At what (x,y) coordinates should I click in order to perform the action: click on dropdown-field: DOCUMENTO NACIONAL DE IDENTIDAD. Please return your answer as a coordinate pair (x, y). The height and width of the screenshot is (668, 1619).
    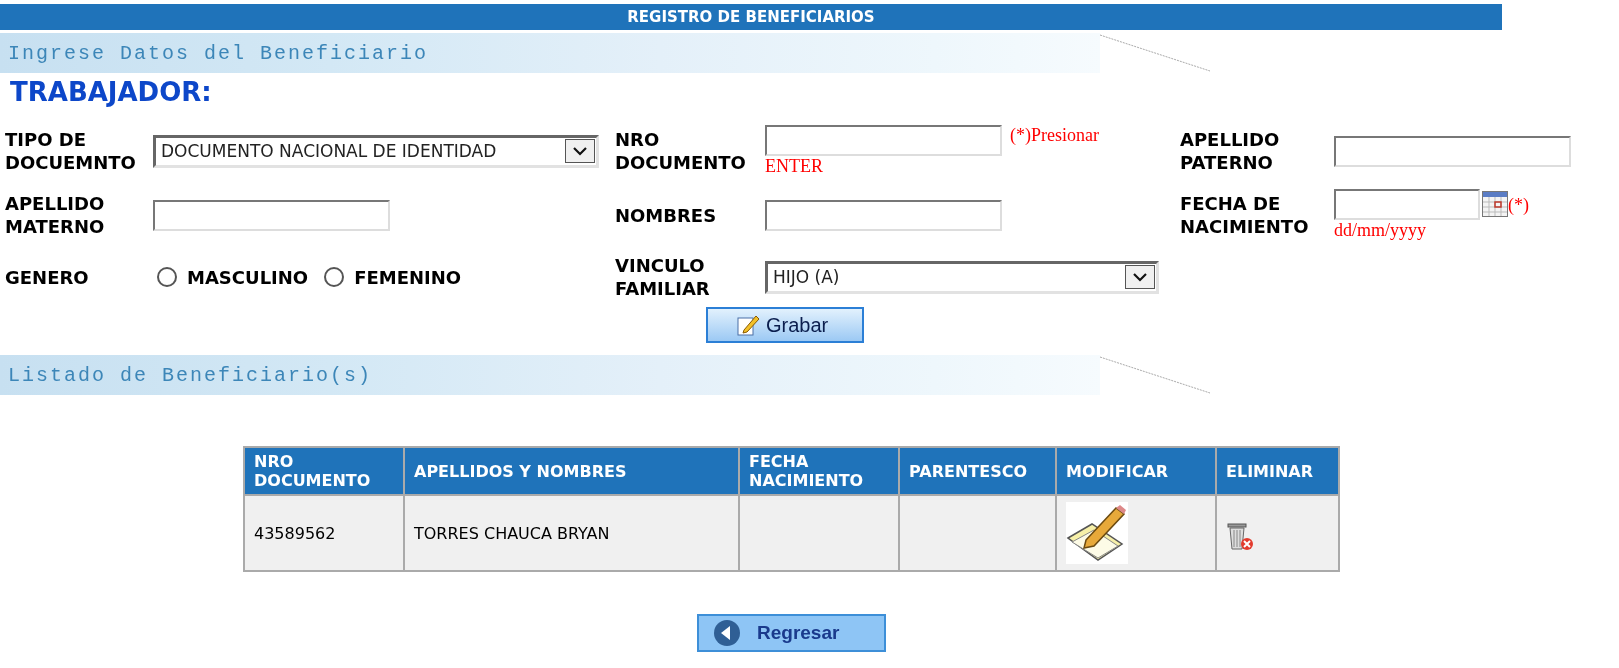
    Looking at the image, I should click on (376, 151).